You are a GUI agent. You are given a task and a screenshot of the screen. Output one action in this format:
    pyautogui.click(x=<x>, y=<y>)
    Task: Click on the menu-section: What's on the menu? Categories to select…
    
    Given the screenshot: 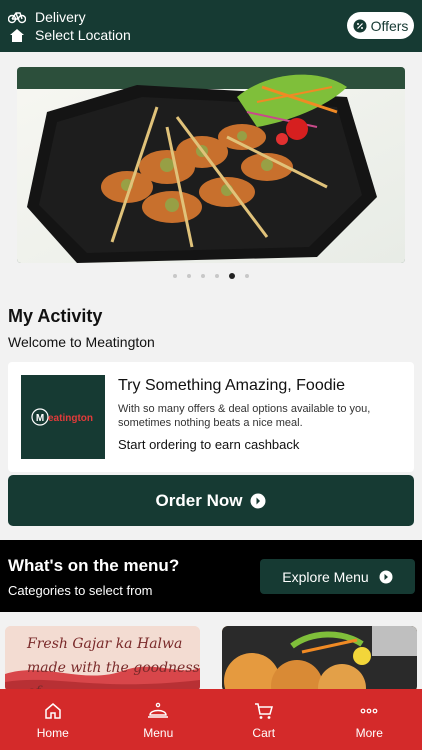 What is the action you would take?
    pyautogui.click(x=211, y=576)
    